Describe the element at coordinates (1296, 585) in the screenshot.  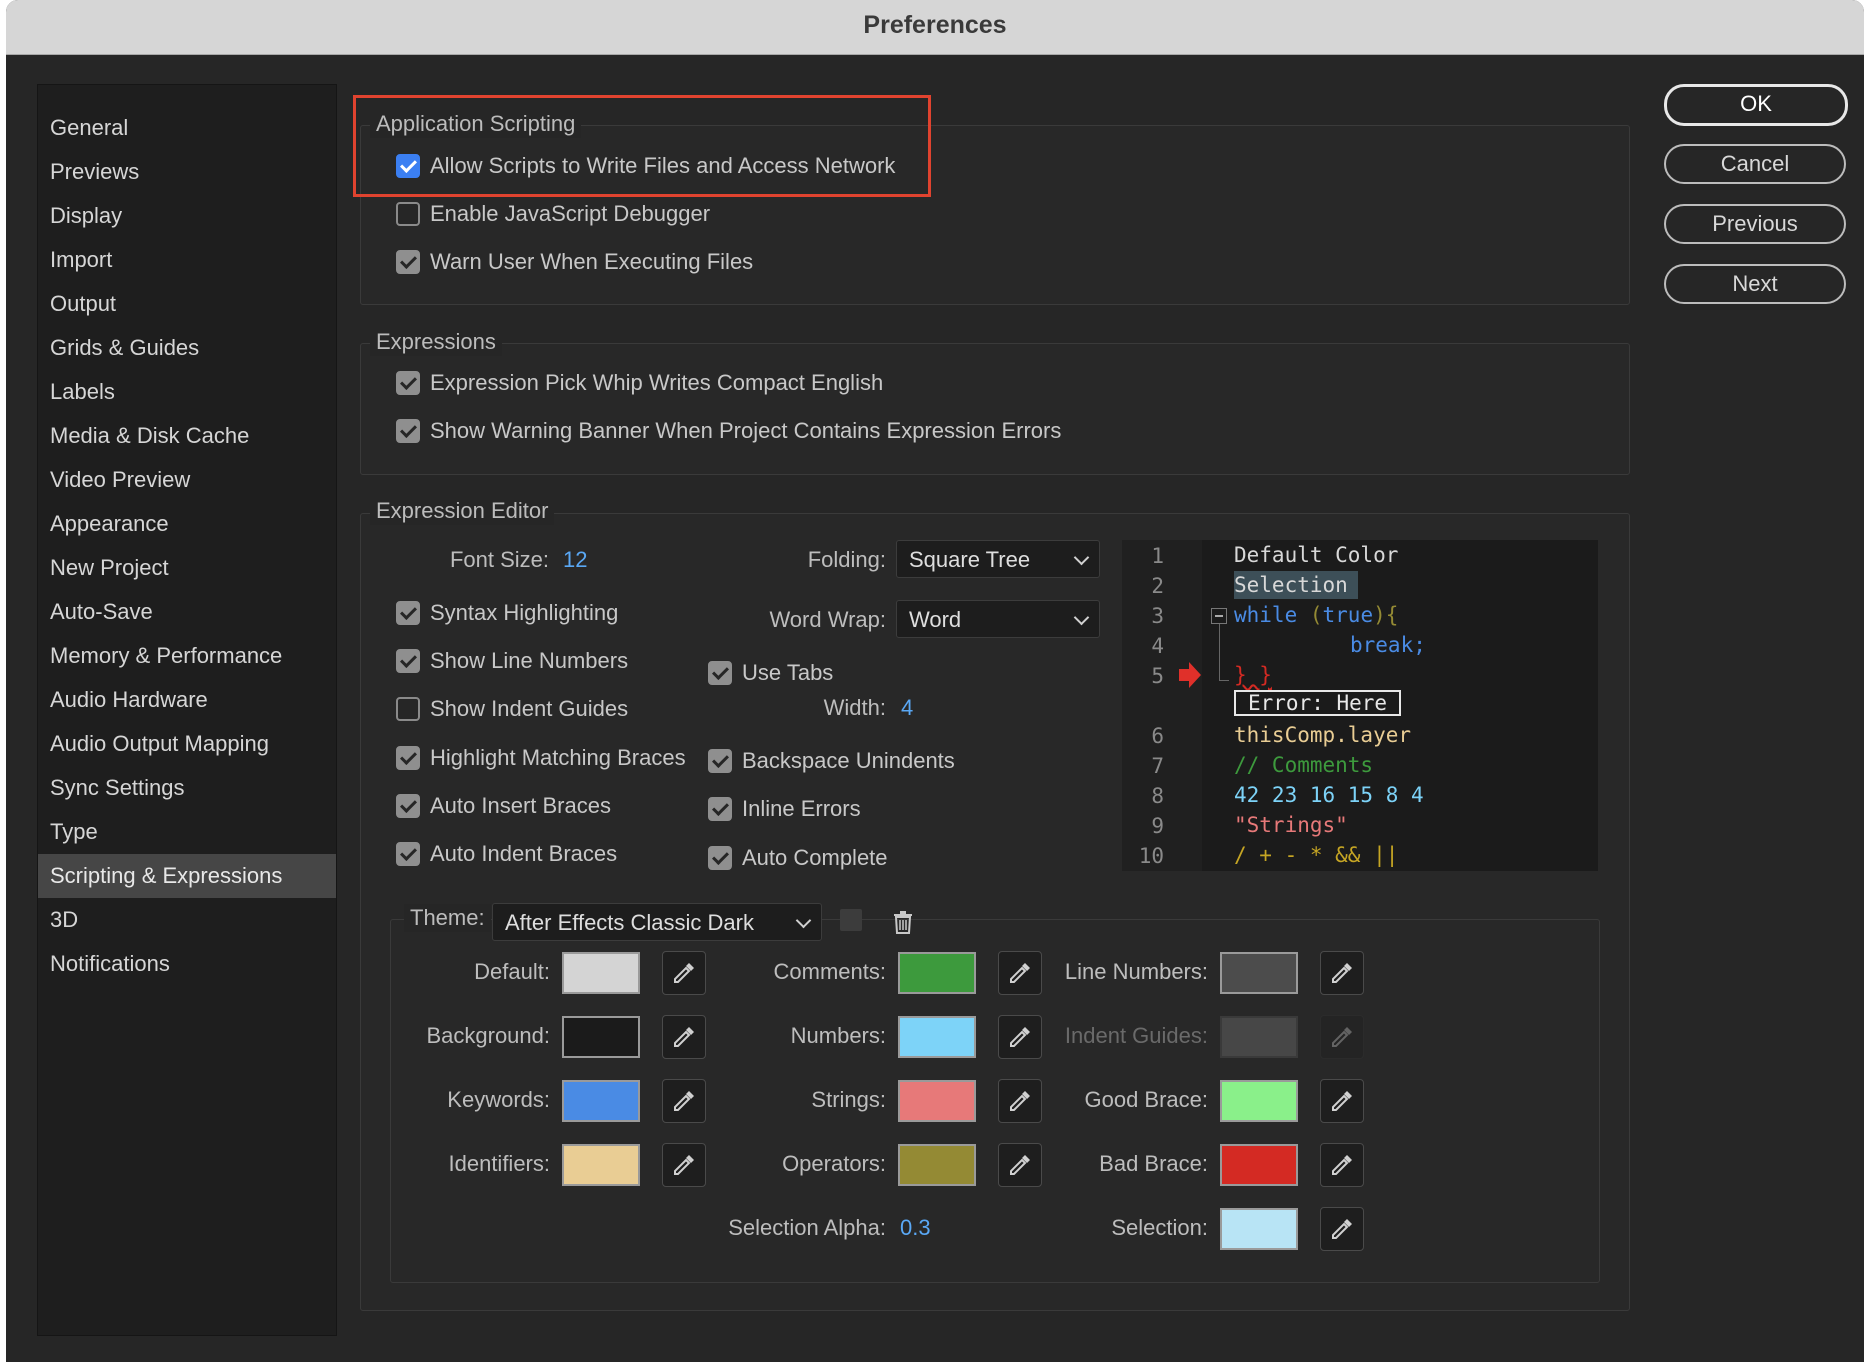
I see `code-line-selection: Selection` at that location.